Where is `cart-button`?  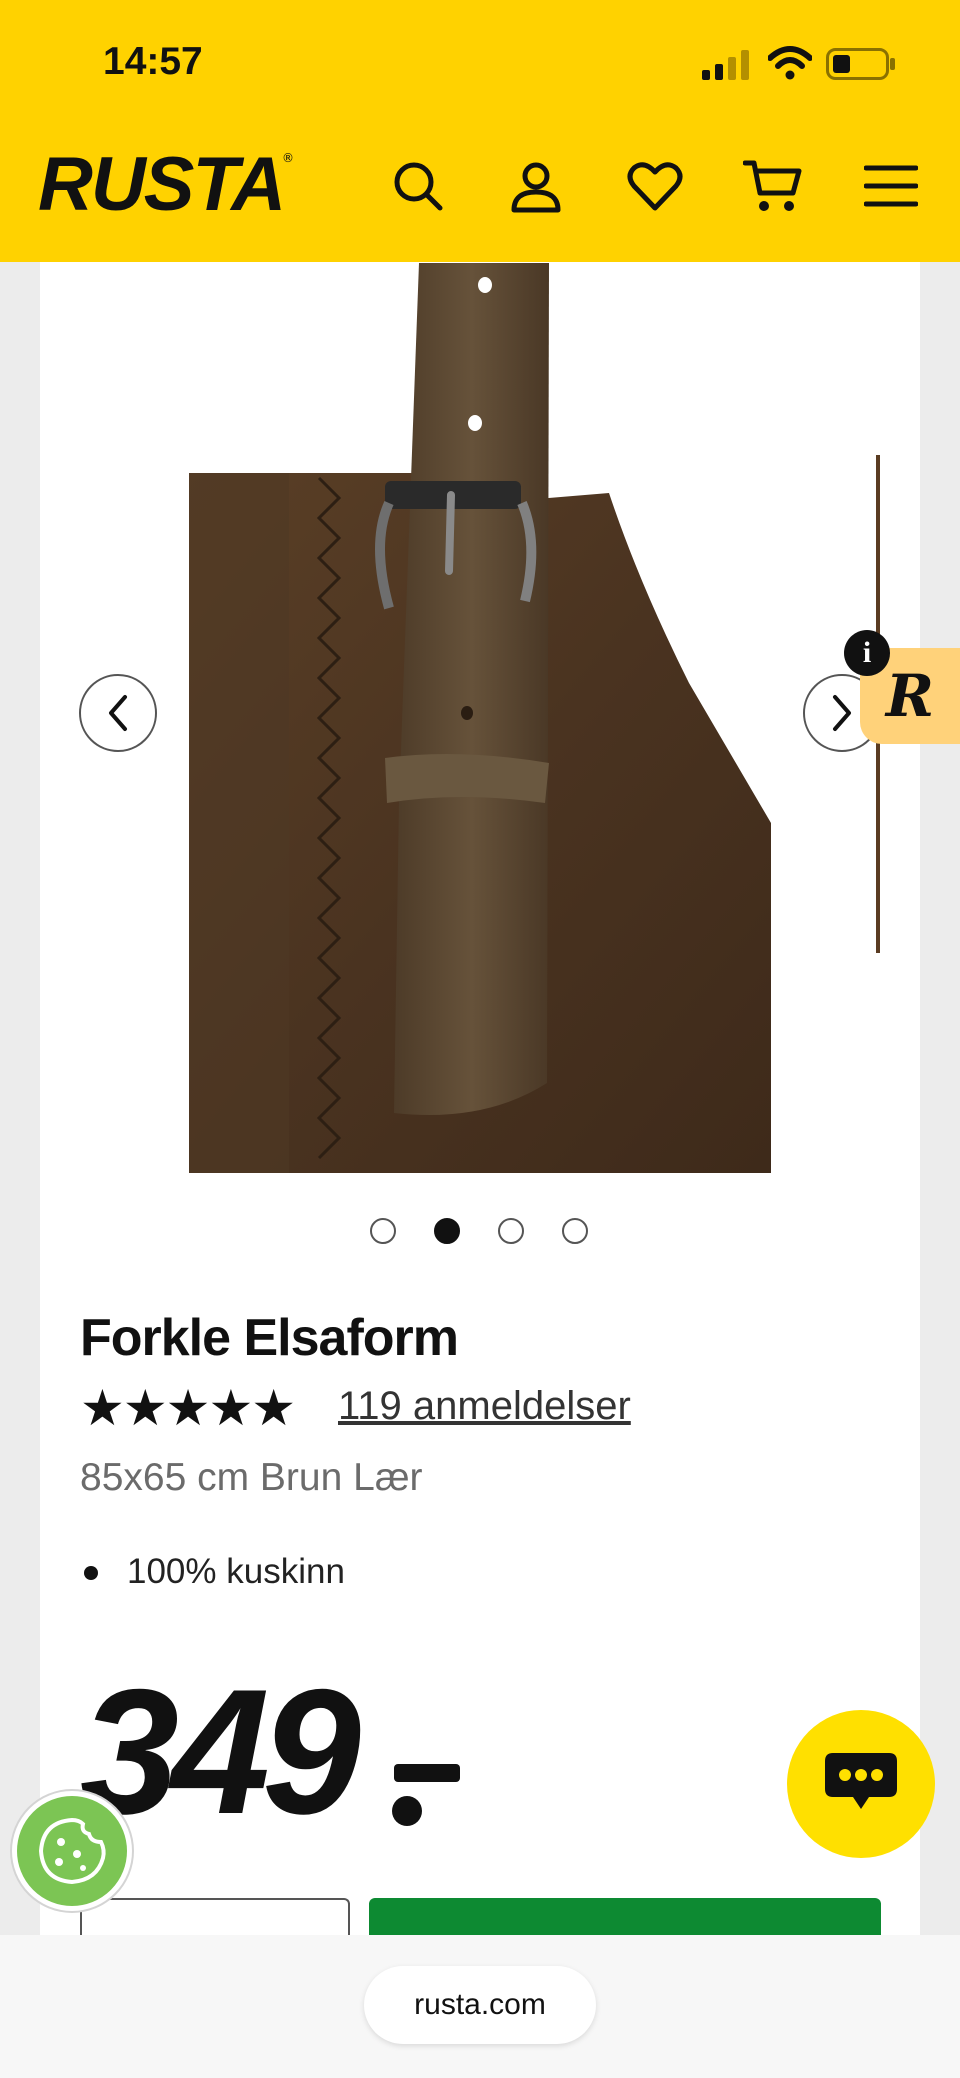
cart-button is located at coordinates (773, 186).